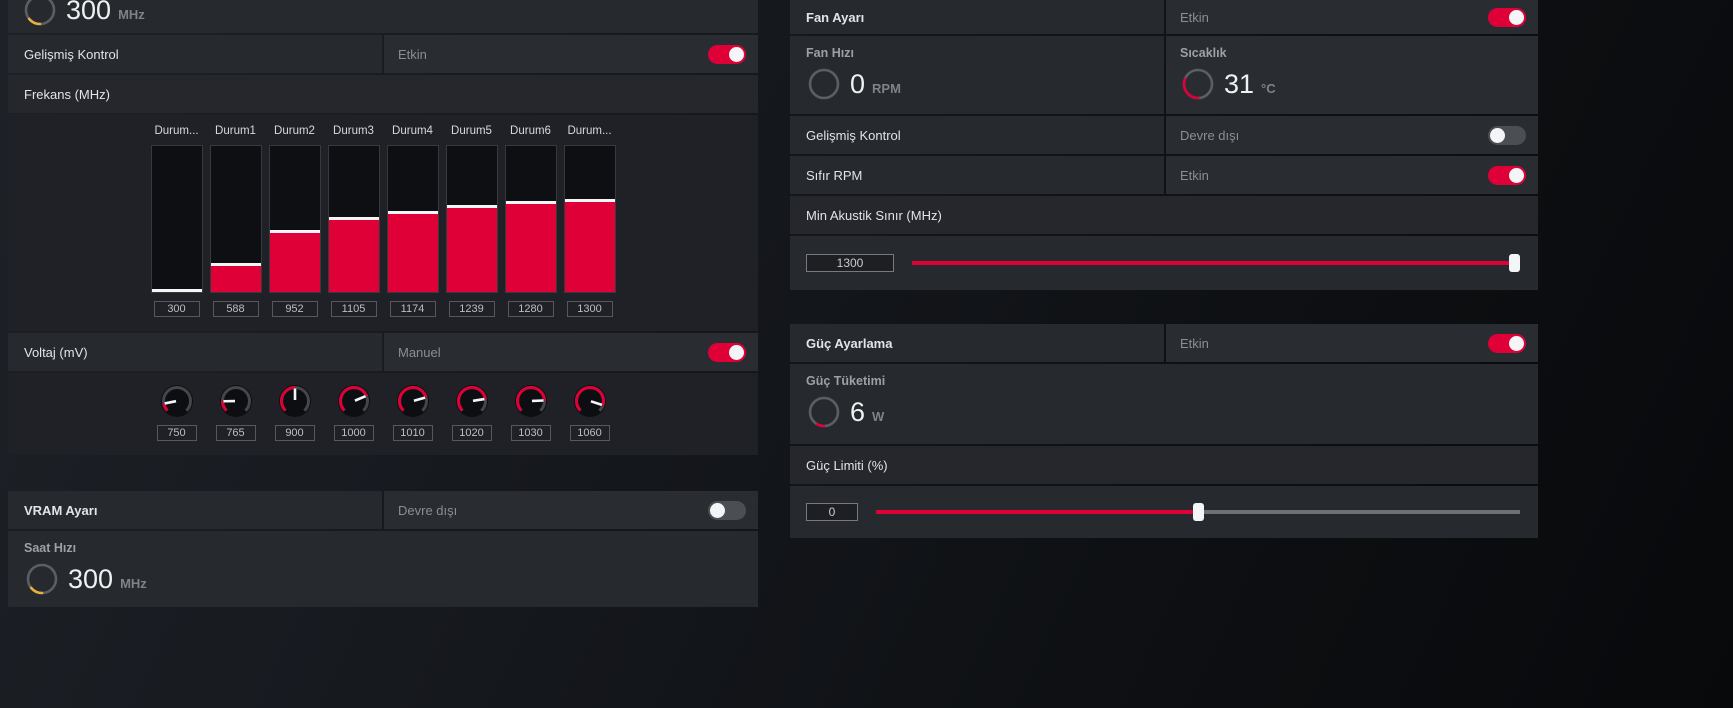 The height and width of the screenshot is (708, 1733). I want to click on freq-state-column: Durum5 1239, so click(471, 221).